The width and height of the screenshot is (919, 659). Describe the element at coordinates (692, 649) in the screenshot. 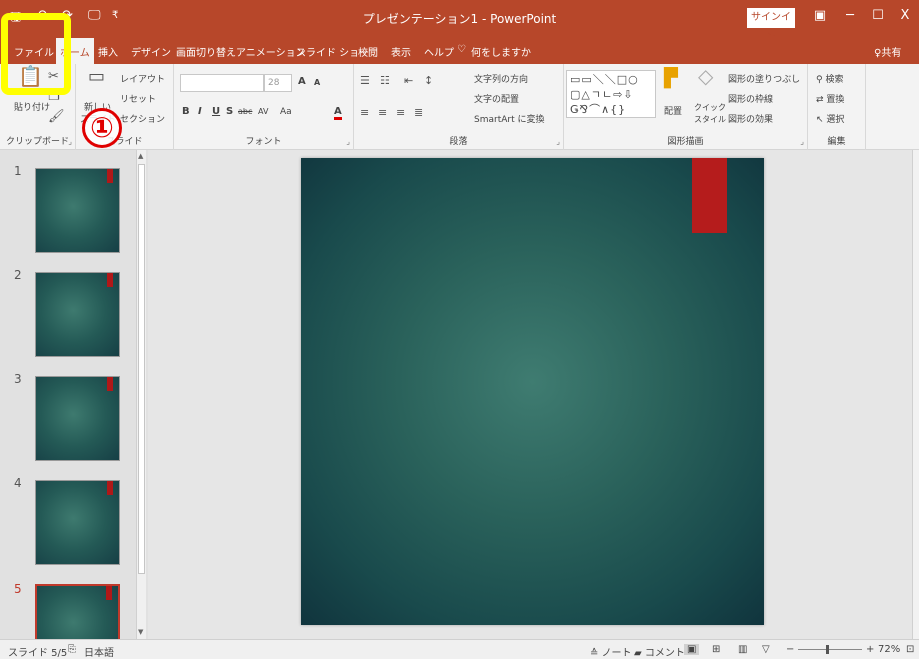

I see `normal-view-icon: ▣` at that location.